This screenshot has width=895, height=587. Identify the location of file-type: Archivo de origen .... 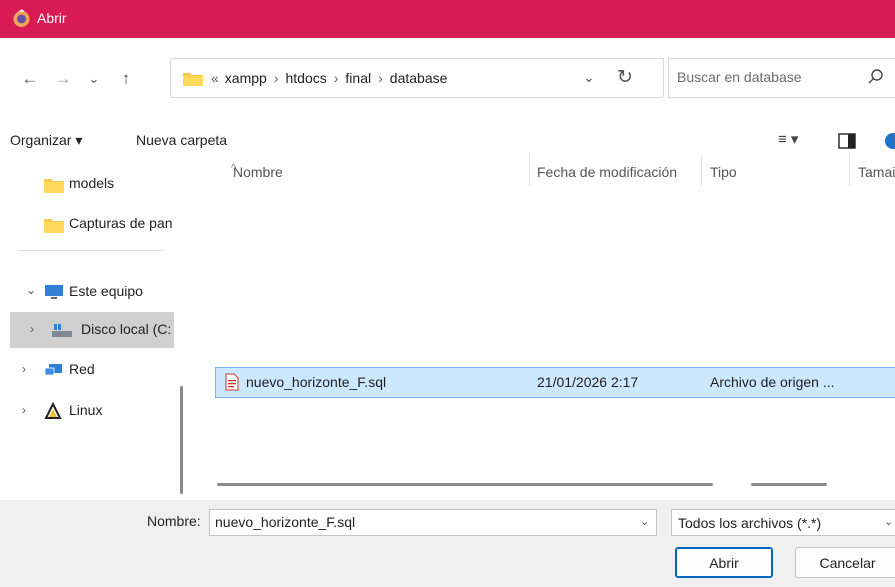
(772, 382).